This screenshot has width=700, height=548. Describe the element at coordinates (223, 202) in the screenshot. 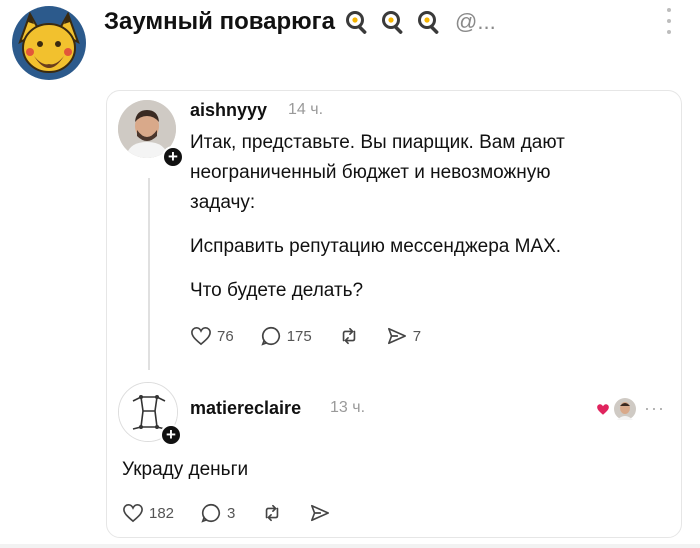

I see `post-text-line: задачу:` at that location.